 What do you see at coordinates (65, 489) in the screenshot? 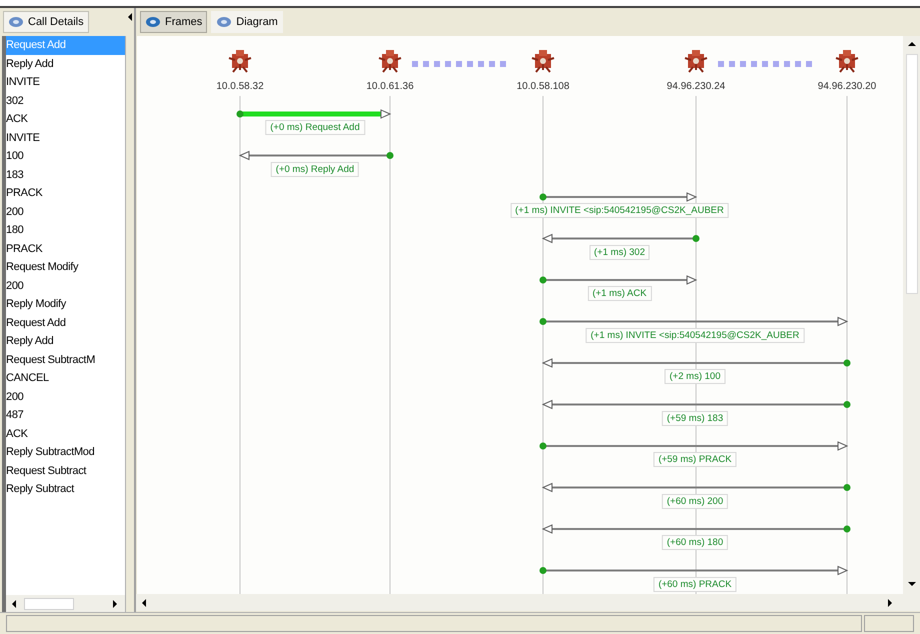
I see `call-list-item: Reply Subtract` at bounding box center [65, 489].